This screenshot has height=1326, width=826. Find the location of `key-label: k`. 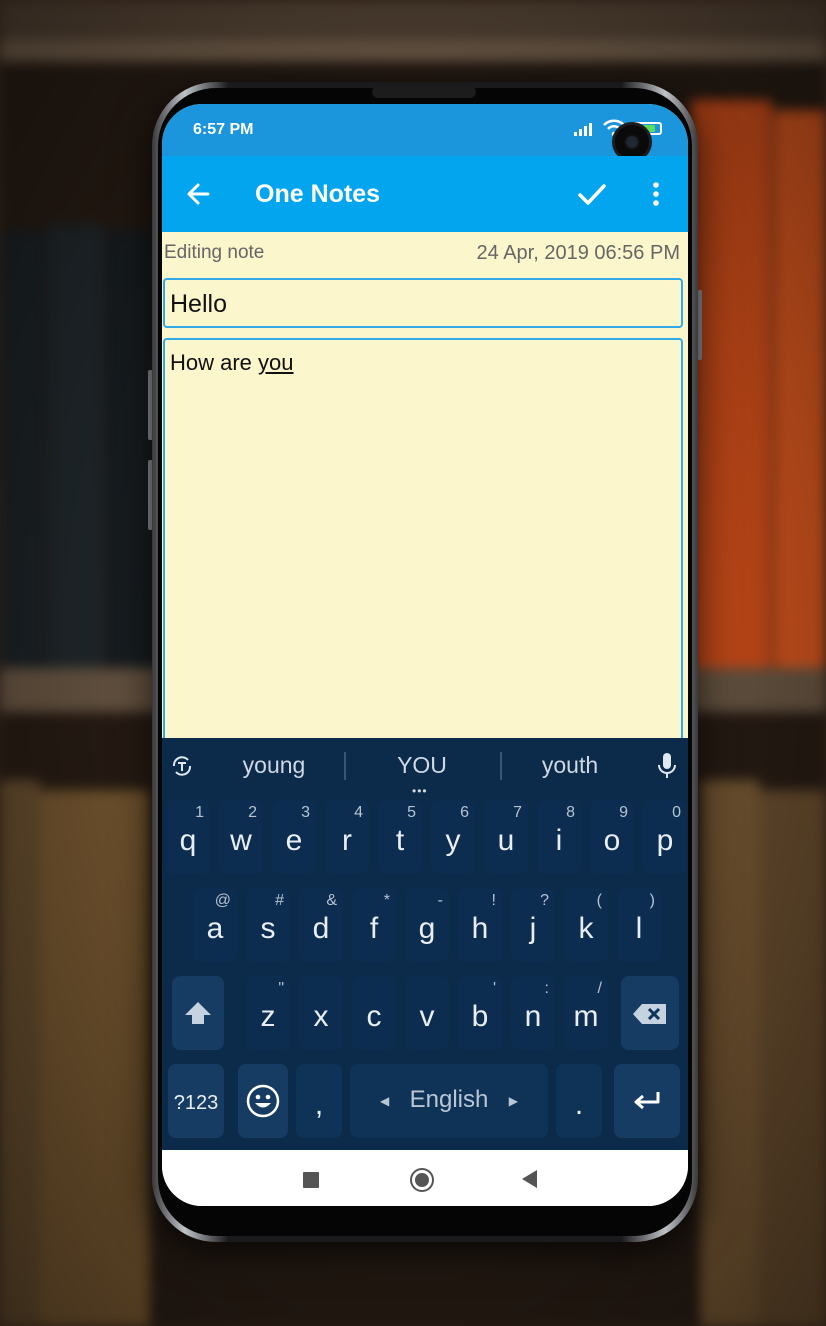

key-label: k is located at coordinates (586, 928).